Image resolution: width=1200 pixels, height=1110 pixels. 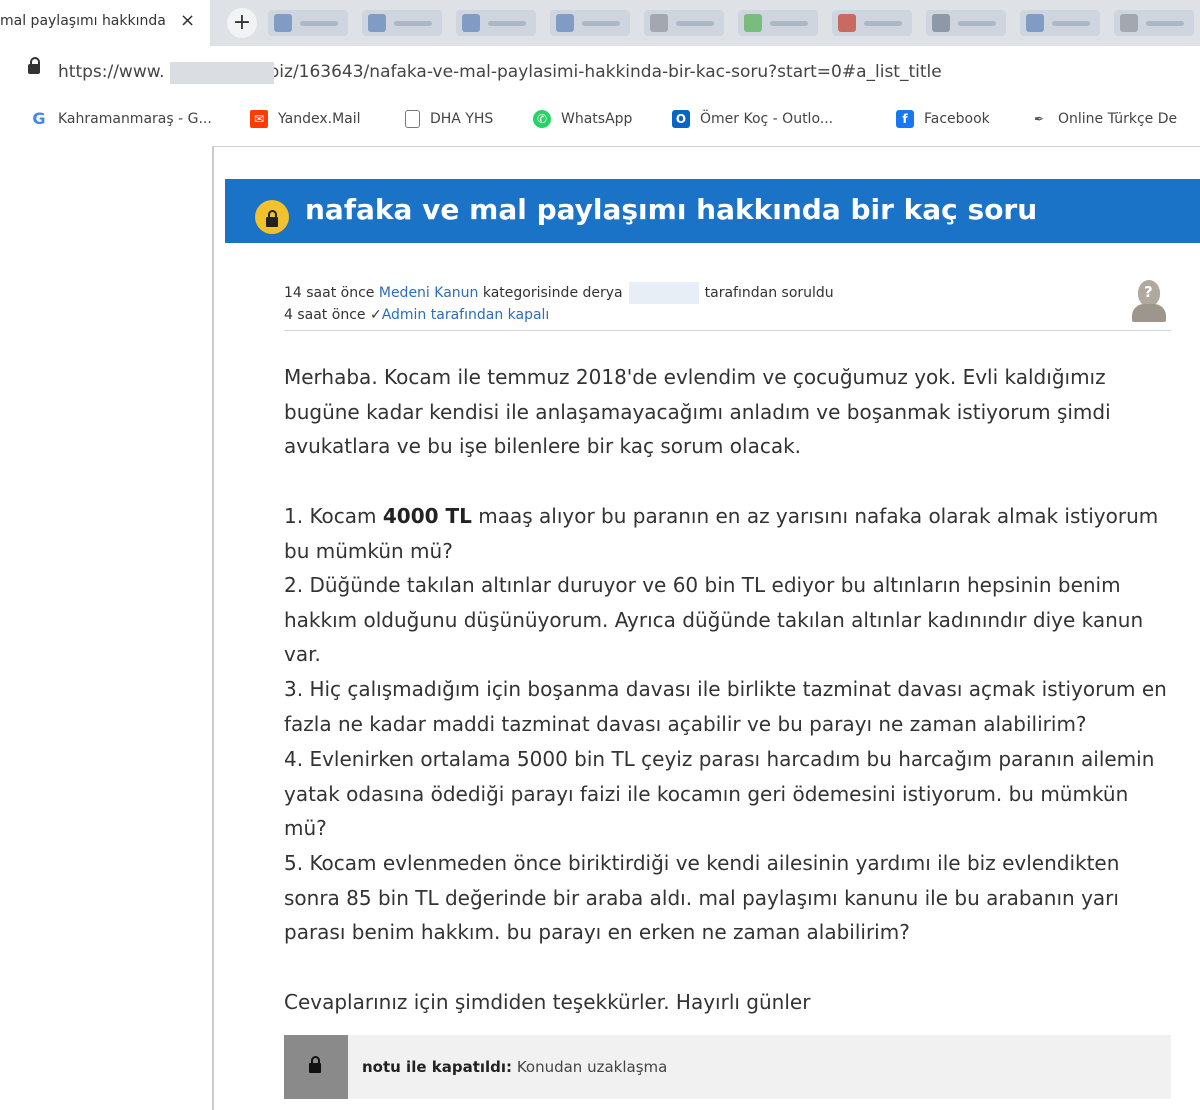 I want to click on category-link: Medeni Kanun, so click(x=429, y=293).